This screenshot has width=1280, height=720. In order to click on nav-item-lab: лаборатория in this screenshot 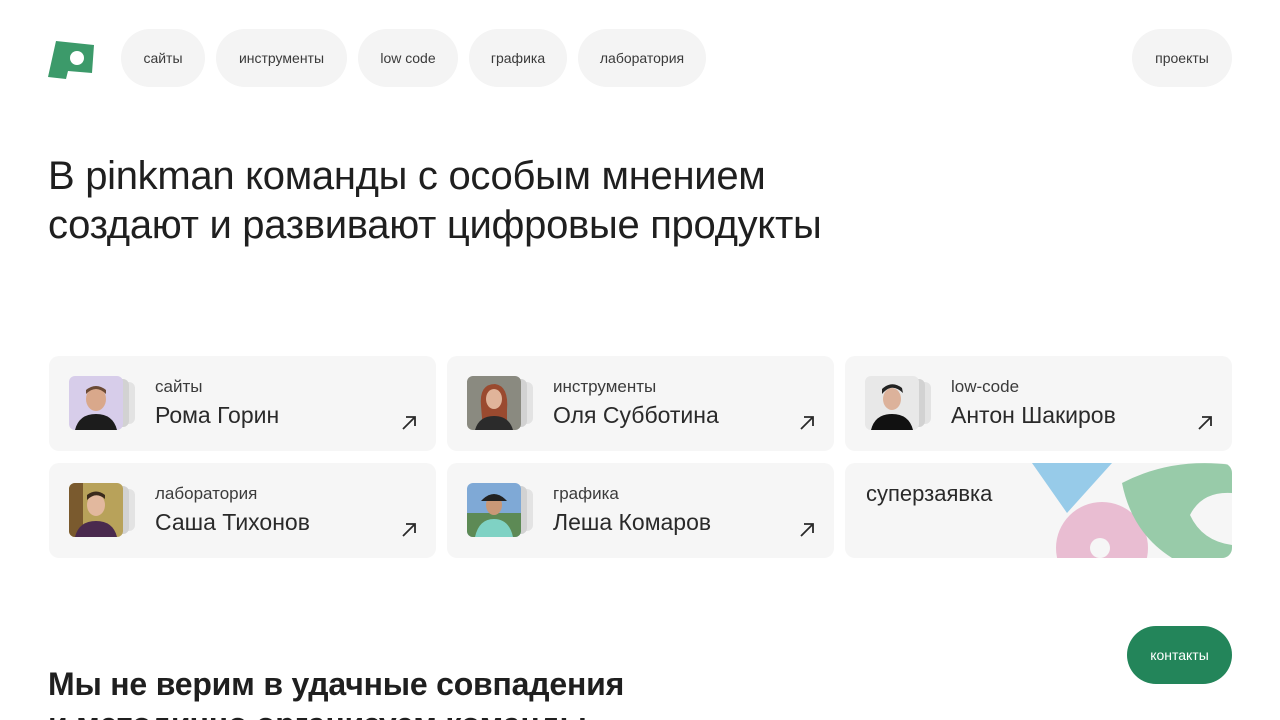, I will do `click(642, 58)`.